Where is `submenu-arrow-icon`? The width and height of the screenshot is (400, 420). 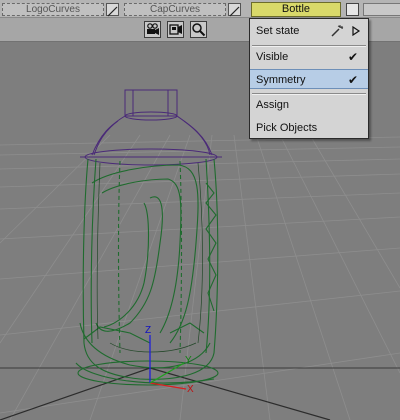 submenu-arrow-icon is located at coordinates (356, 31).